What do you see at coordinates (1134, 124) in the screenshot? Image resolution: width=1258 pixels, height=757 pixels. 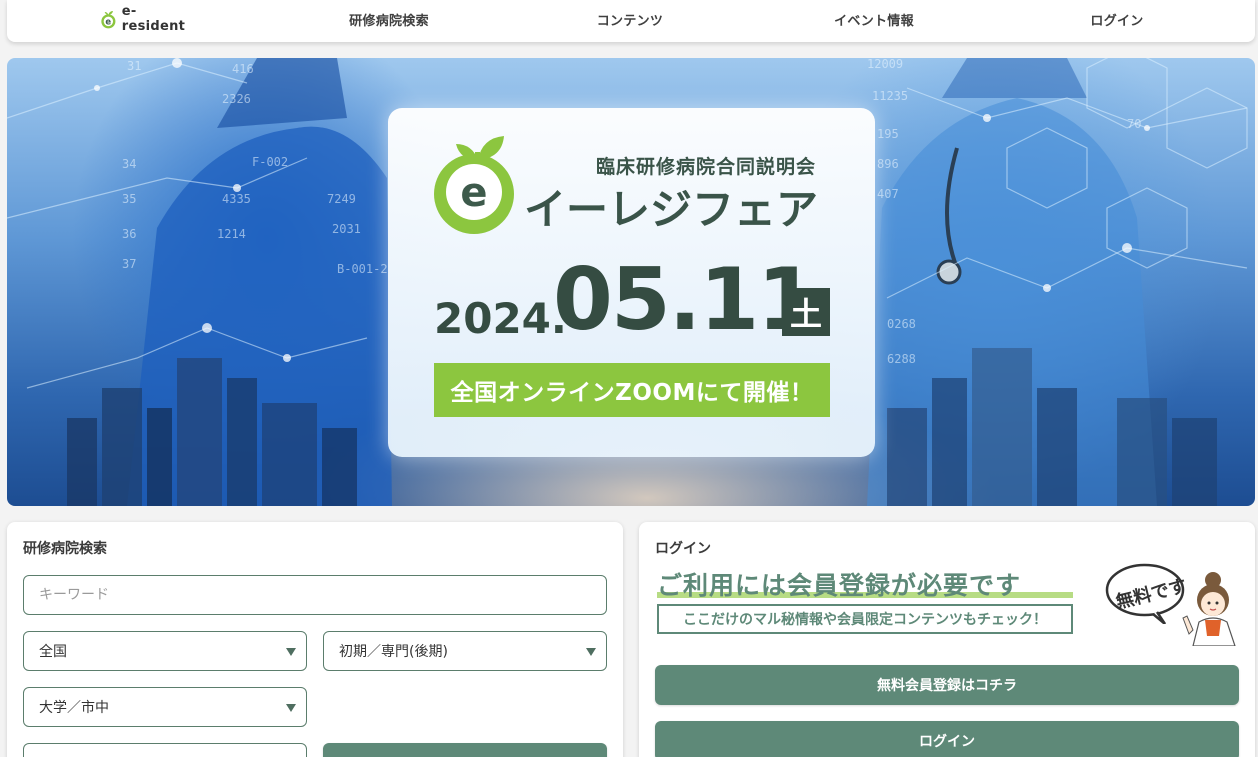 I see `svg-text: 70` at bounding box center [1134, 124].